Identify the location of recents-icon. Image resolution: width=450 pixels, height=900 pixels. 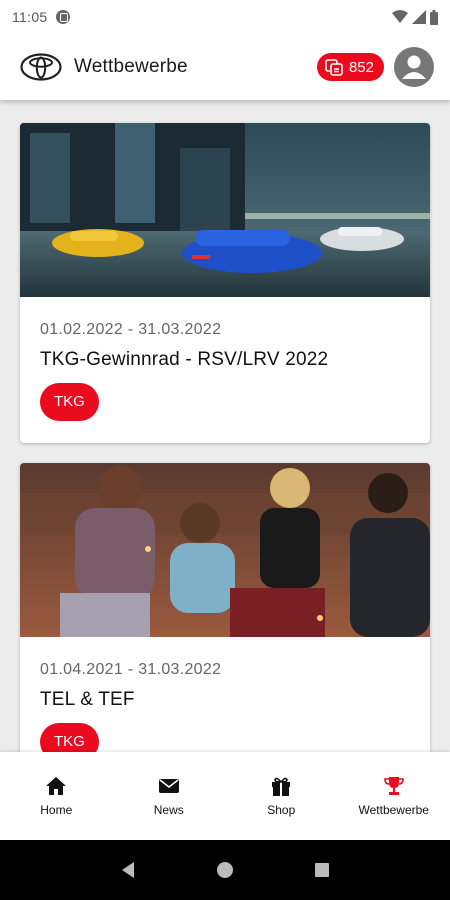
(322, 870).